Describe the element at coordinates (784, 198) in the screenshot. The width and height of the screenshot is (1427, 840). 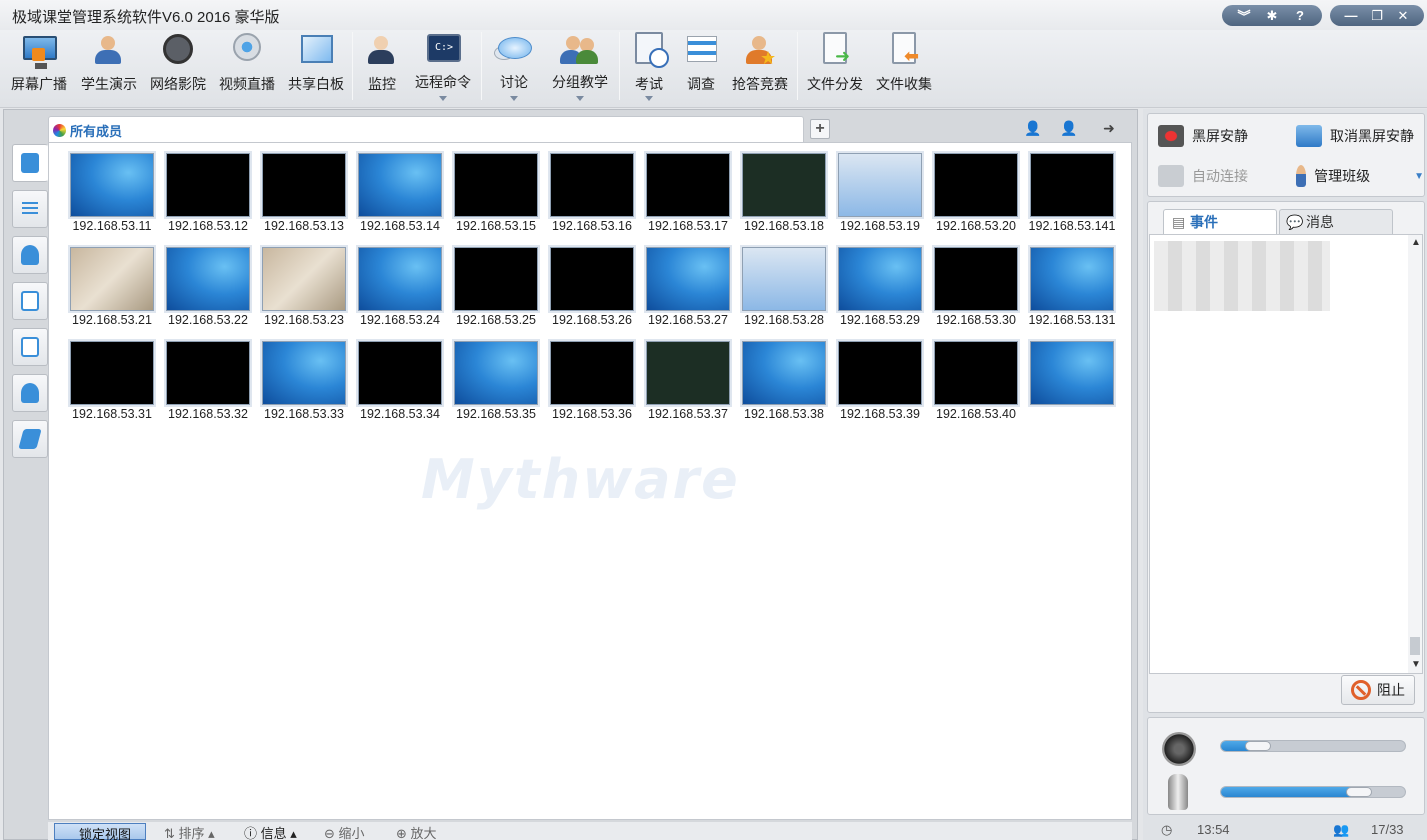
I see `student-computer-tile: 192.168.53.18` at that location.